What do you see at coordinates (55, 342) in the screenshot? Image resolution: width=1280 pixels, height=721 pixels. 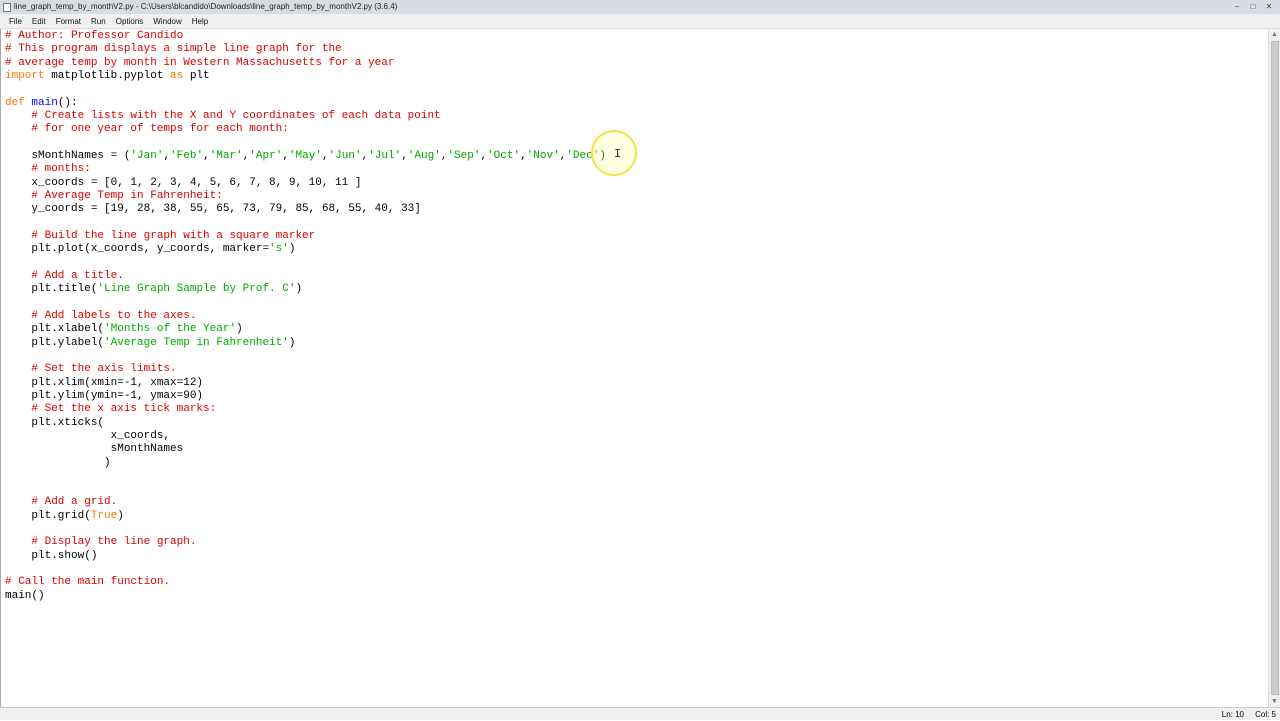 I see `code-token-plain: plt.ylabel(` at bounding box center [55, 342].